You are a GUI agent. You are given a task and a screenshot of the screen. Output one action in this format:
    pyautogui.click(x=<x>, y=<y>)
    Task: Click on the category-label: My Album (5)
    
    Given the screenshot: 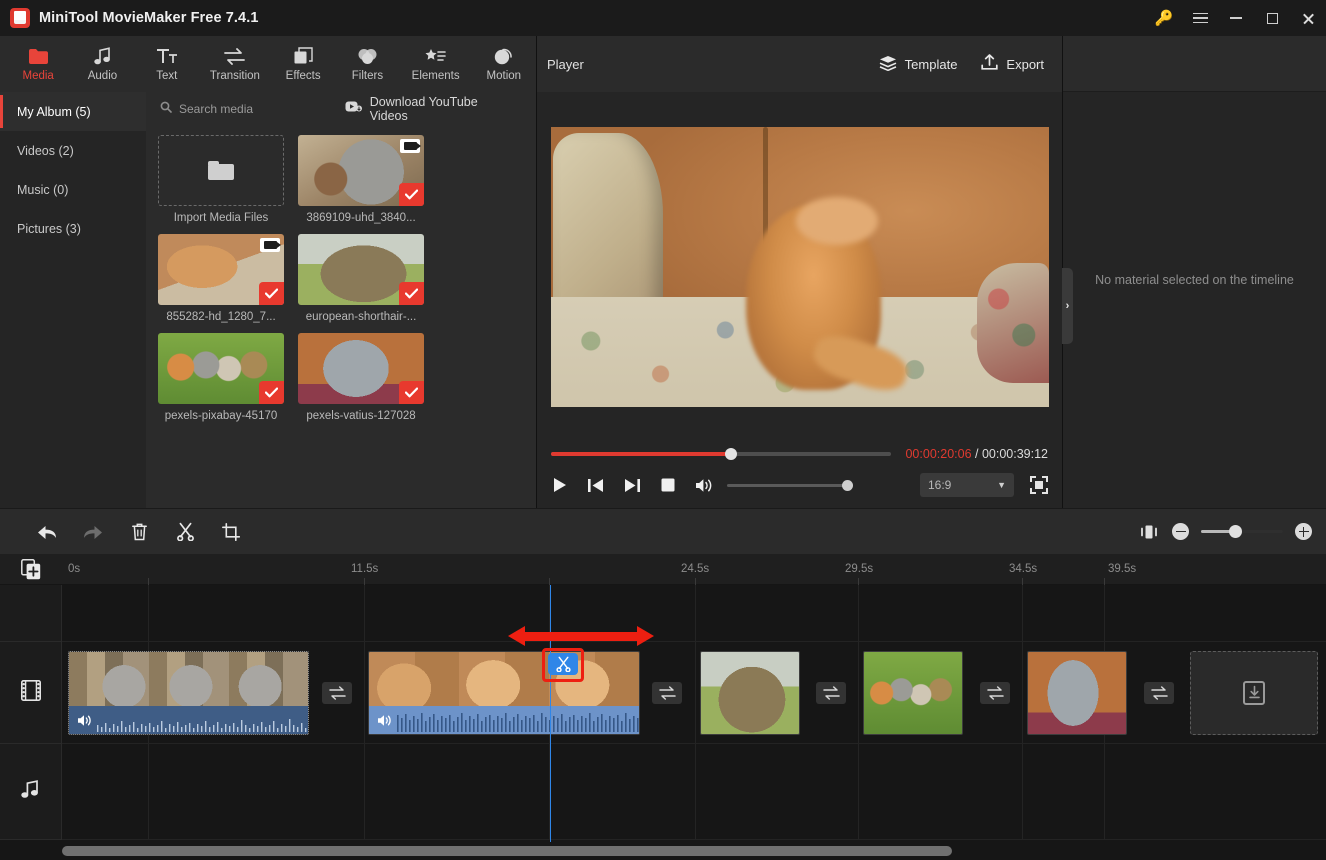 What is the action you would take?
    pyautogui.click(x=54, y=111)
    